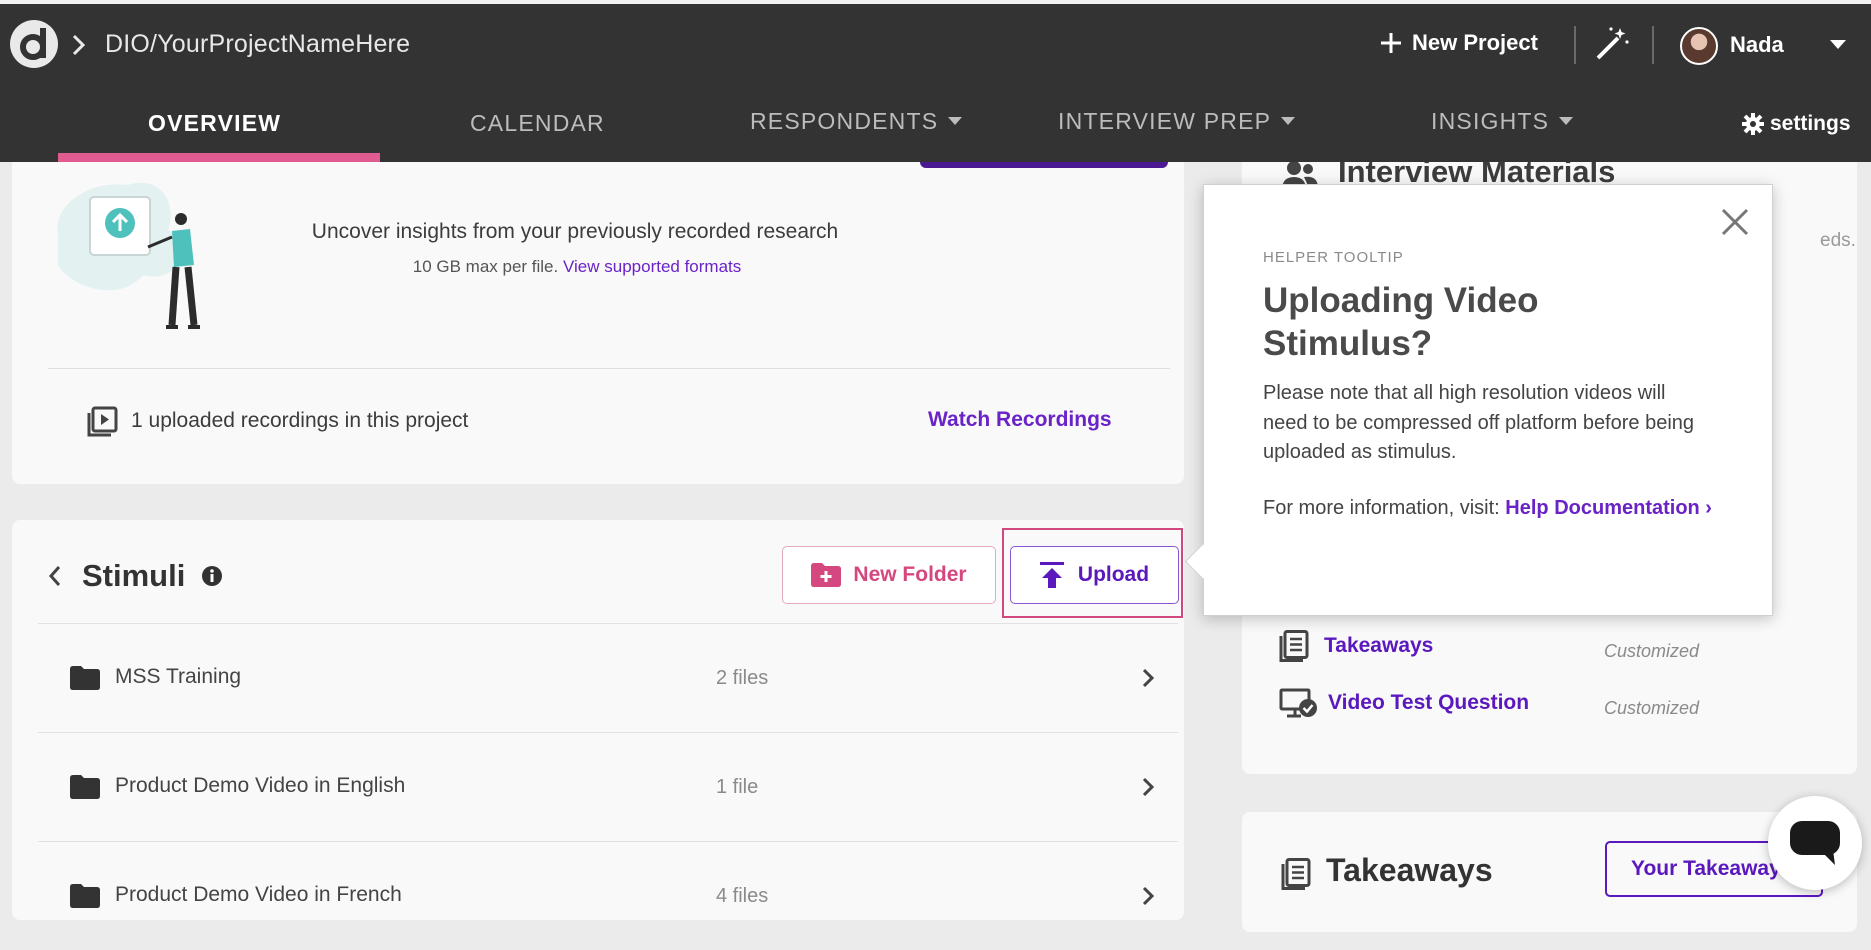 This screenshot has height=950, width=1871. I want to click on active-tab-indicator, so click(219, 157).